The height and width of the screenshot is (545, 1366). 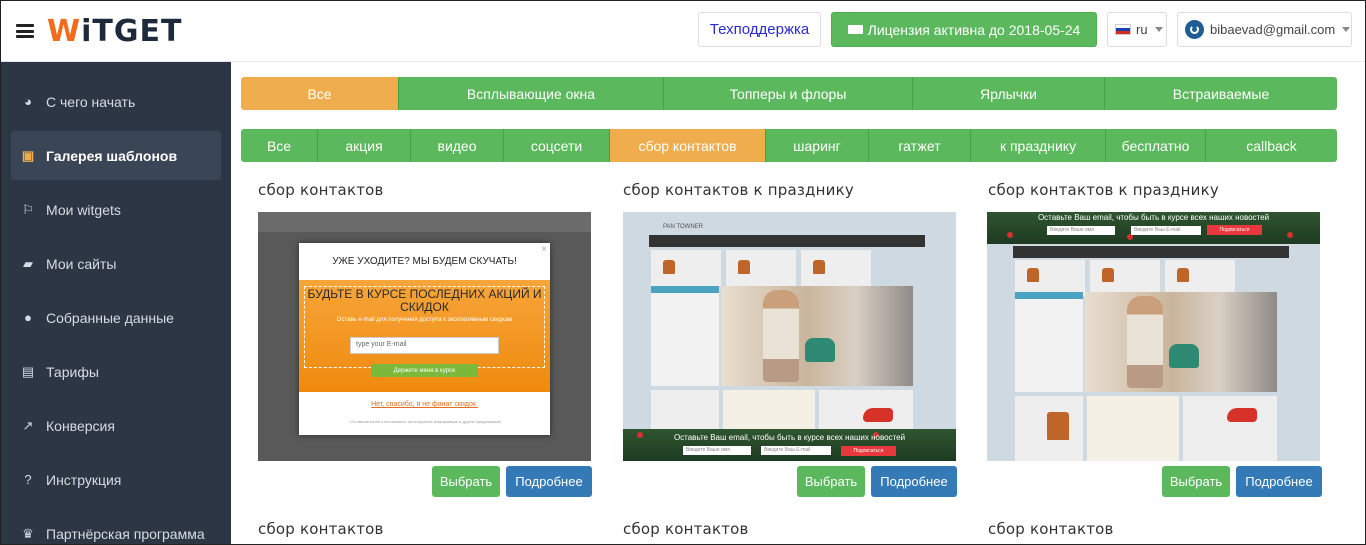 I want to click on sidebar-item-my-witgets: ⚐ Мои witgets, so click(x=116, y=209).